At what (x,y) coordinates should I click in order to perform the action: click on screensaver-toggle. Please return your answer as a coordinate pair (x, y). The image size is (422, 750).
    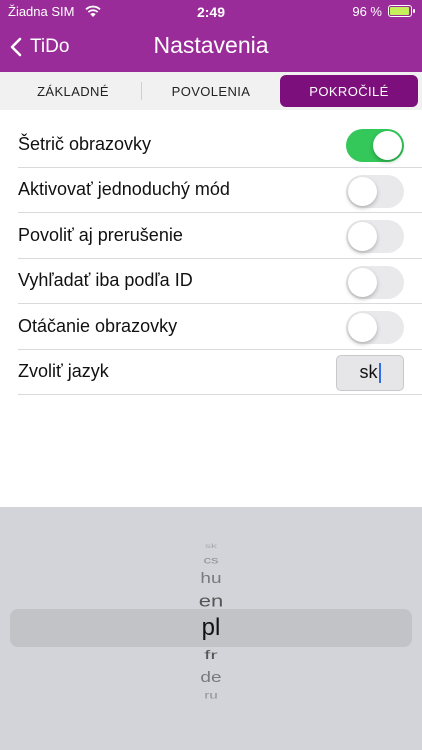
    Looking at the image, I should click on (375, 145).